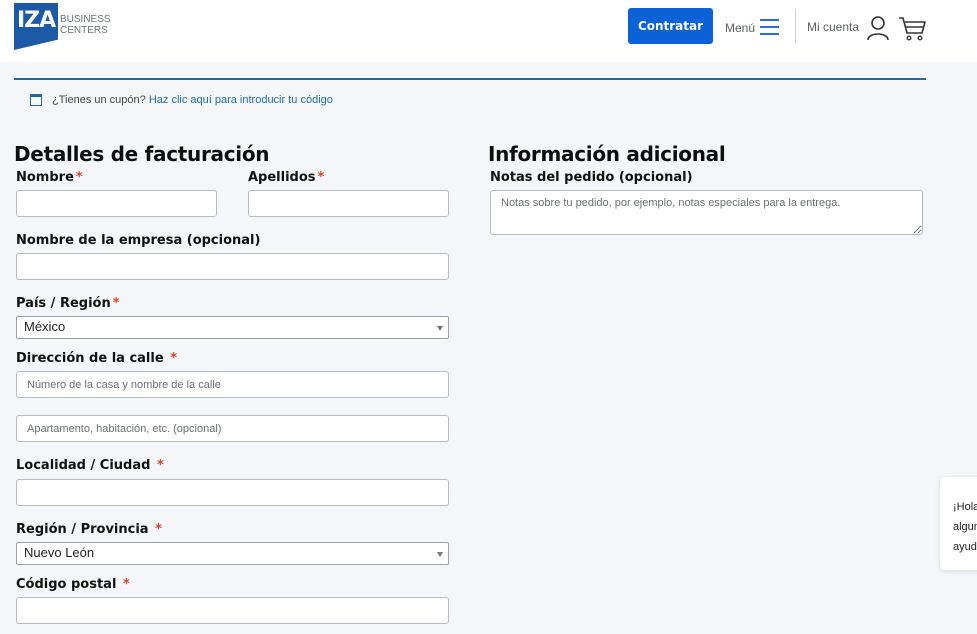 This screenshot has height=634, width=977. What do you see at coordinates (66, 584) in the screenshot?
I see `postcode-label-text: Código postal` at bounding box center [66, 584].